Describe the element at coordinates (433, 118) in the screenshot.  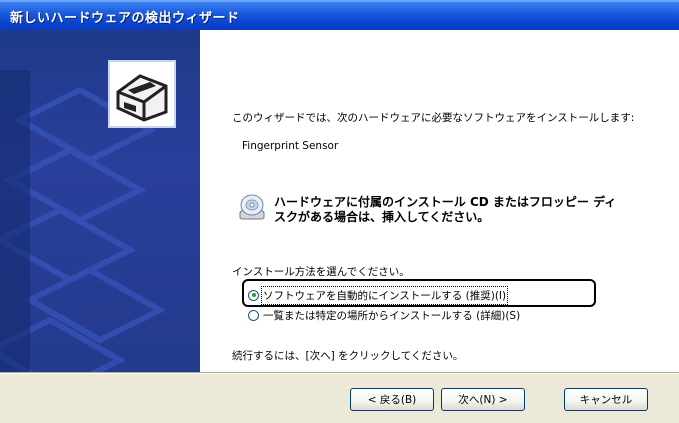
I see `intro-text: このウィザードでは、次のハードウェアに必要なソフトウェアをインストールします:` at that location.